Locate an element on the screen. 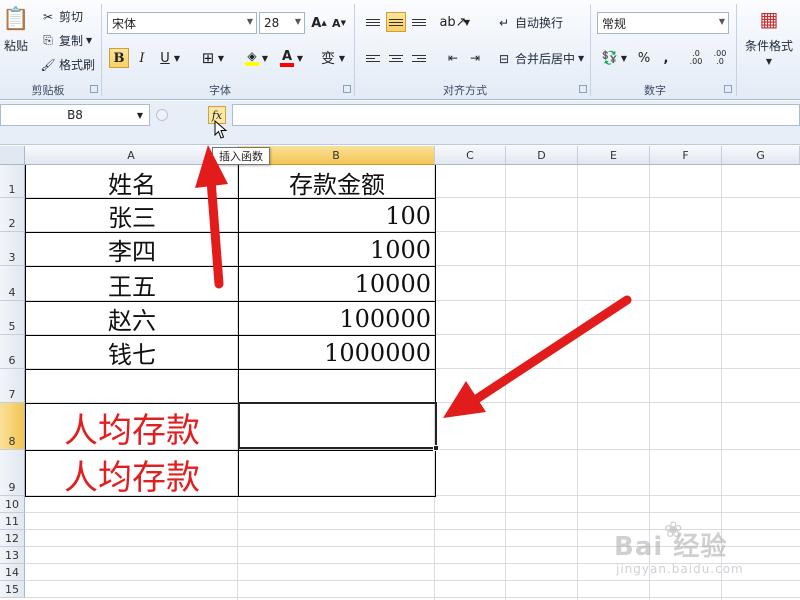 Image resolution: width=800 pixels, height=600 pixels. arrow-to-cell-b8 is located at coordinates (537, 356).